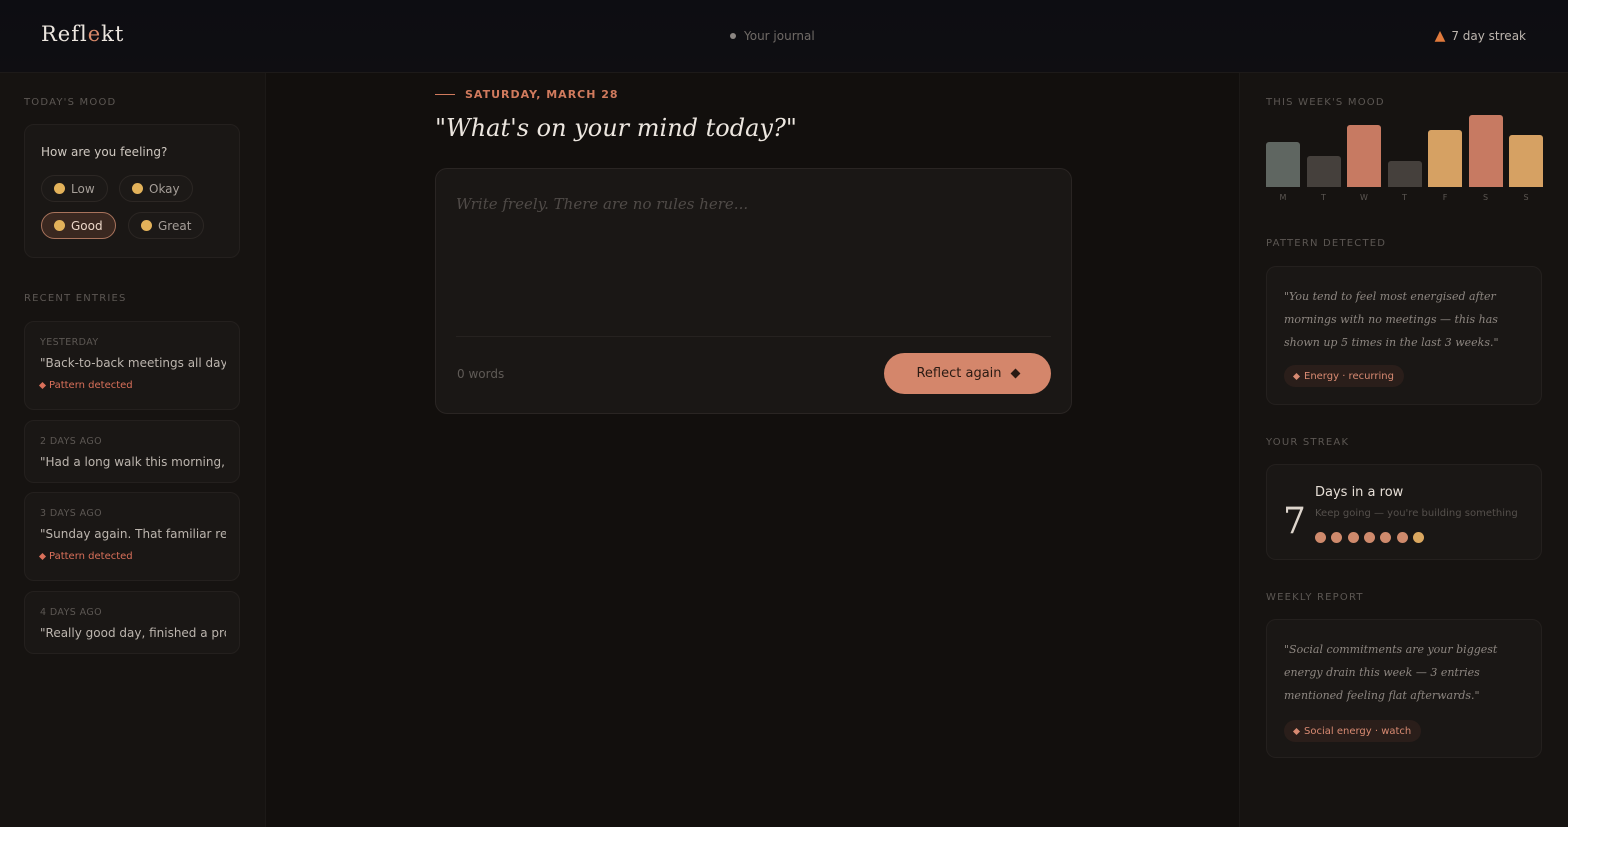  I want to click on top-bar: Reflekt Your journal ▲ 7 day streak, so click(784, 36).